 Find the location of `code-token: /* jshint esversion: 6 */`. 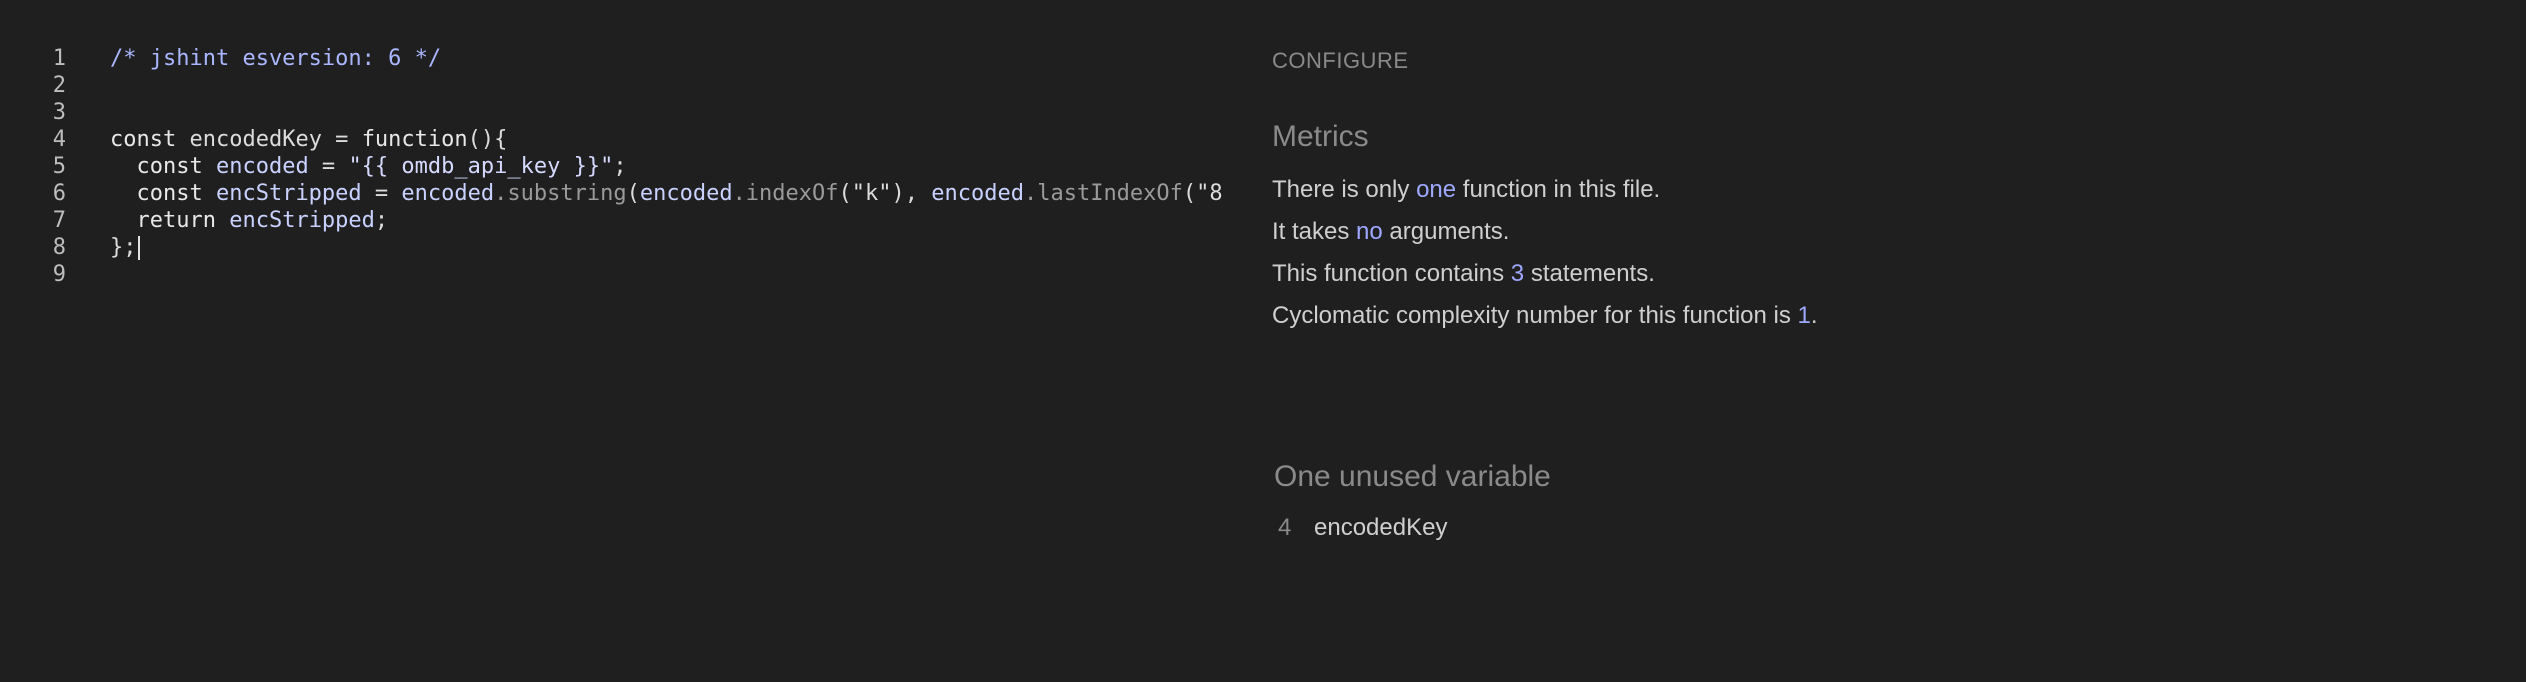

code-token: /* jshint esversion: 6 */ is located at coordinates (276, 58).